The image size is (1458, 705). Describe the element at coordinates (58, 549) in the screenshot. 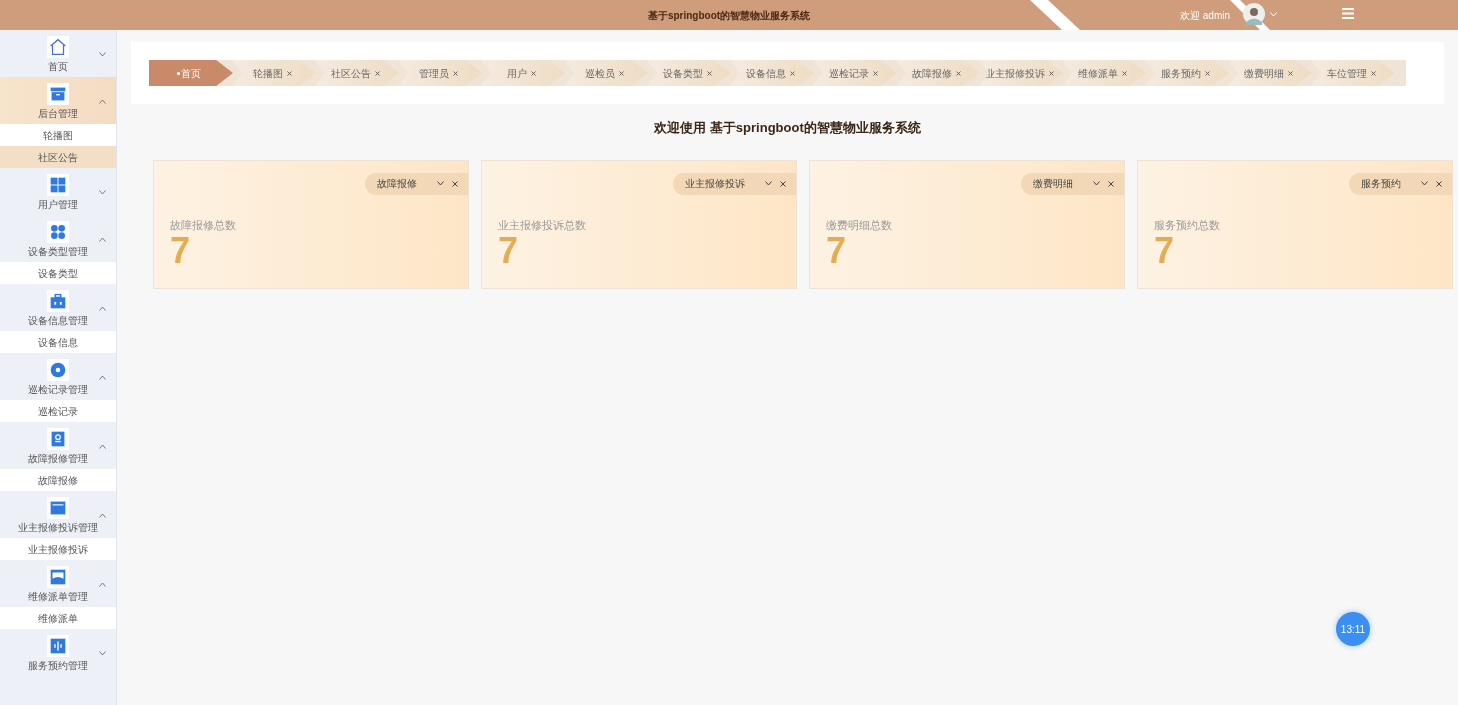

I see `sidebar-subitem: 业主报修投诉` at that location.